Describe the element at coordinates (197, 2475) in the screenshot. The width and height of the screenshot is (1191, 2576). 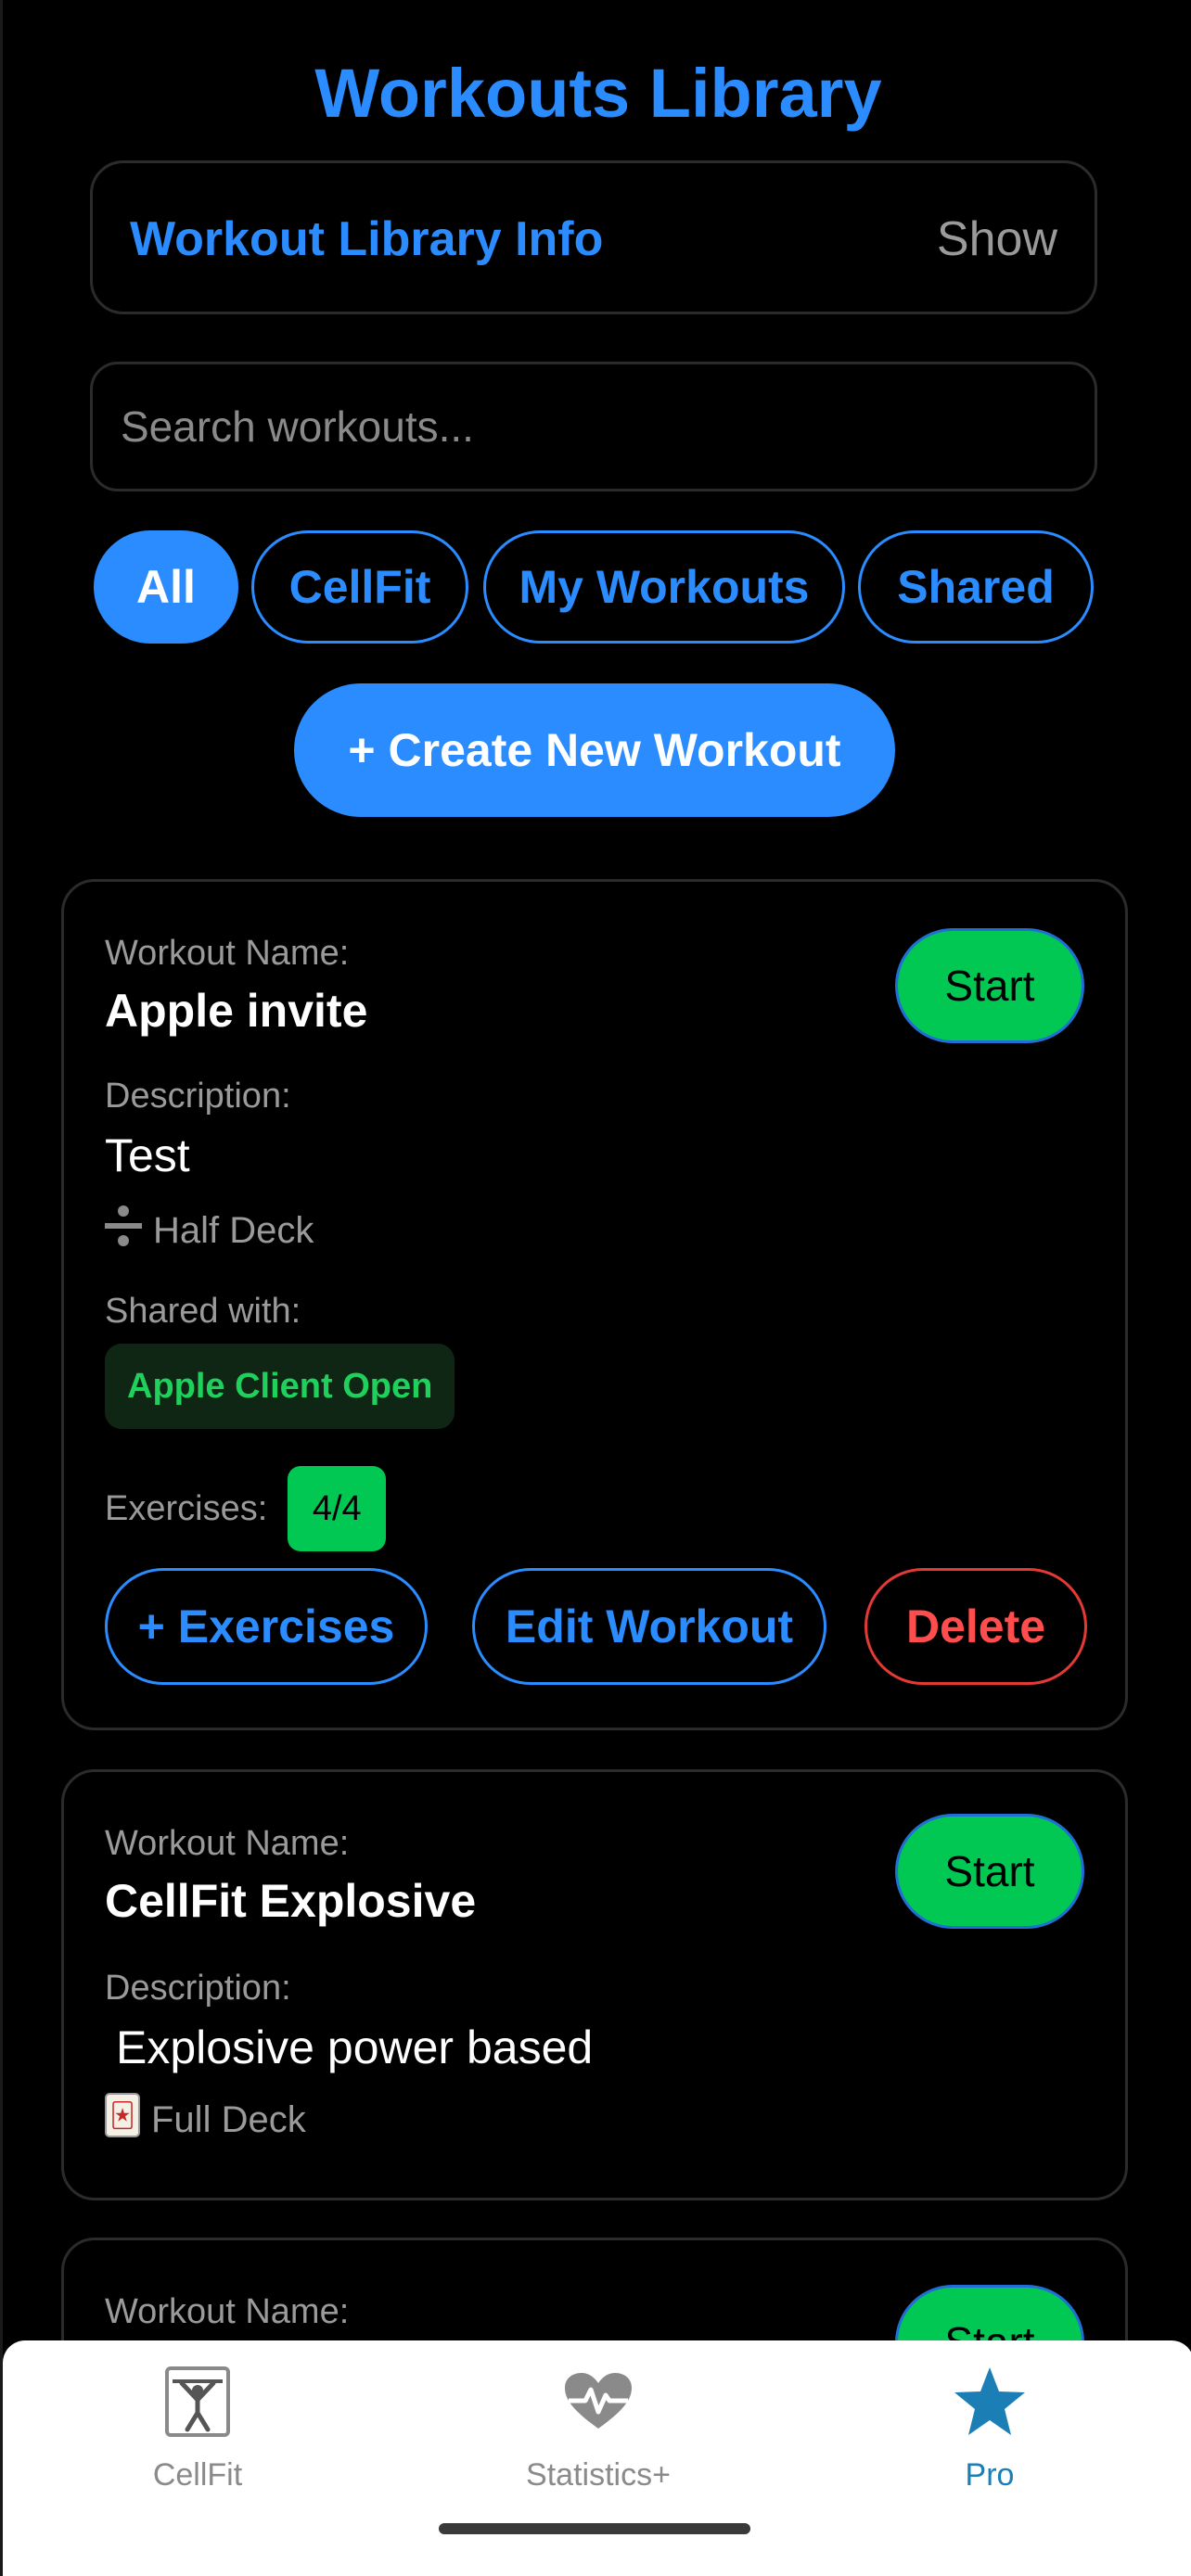
I see `tab-label: CellFit` at that location.